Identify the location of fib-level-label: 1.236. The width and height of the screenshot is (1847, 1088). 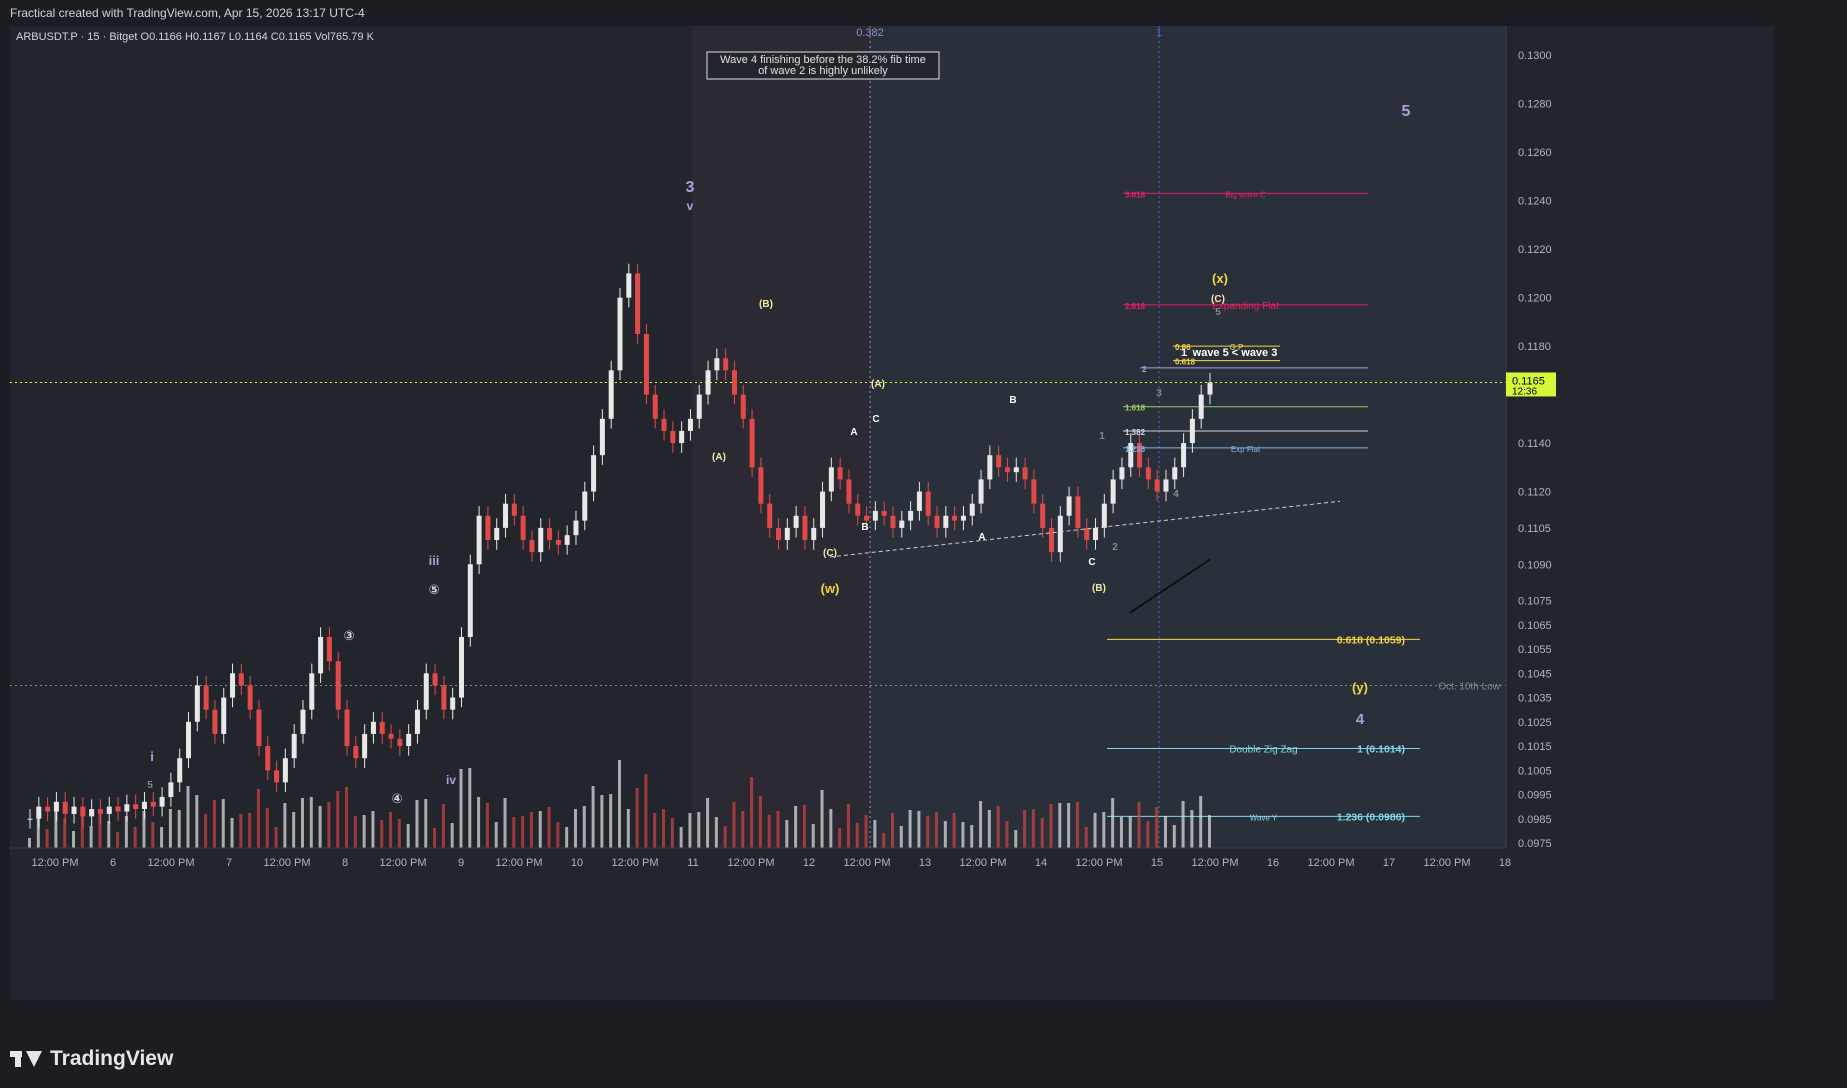
(1135, 449).